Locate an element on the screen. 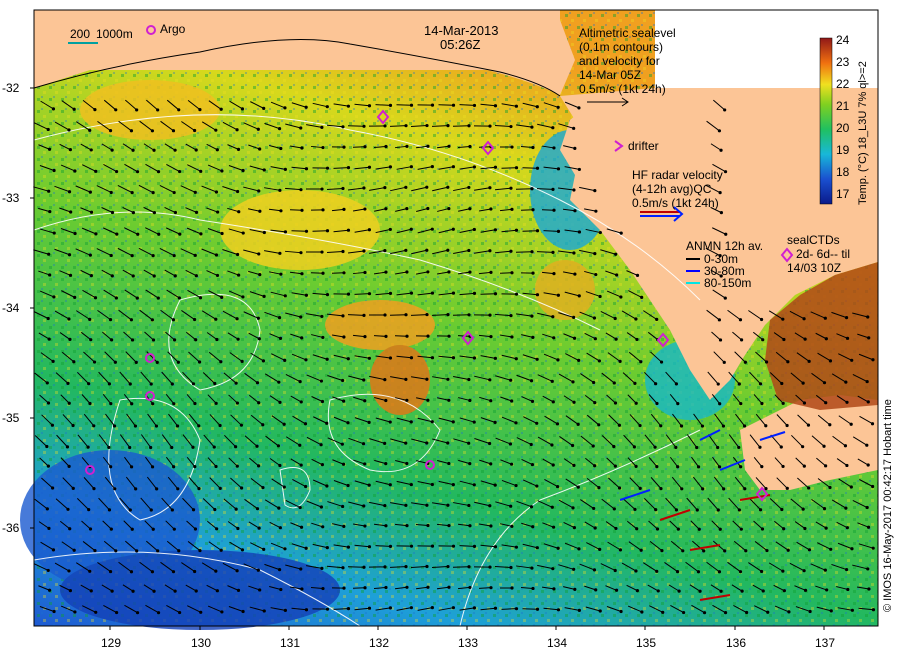 The image size is (900, 660). lat-tick: -34 is located at coordinates (11, 308).